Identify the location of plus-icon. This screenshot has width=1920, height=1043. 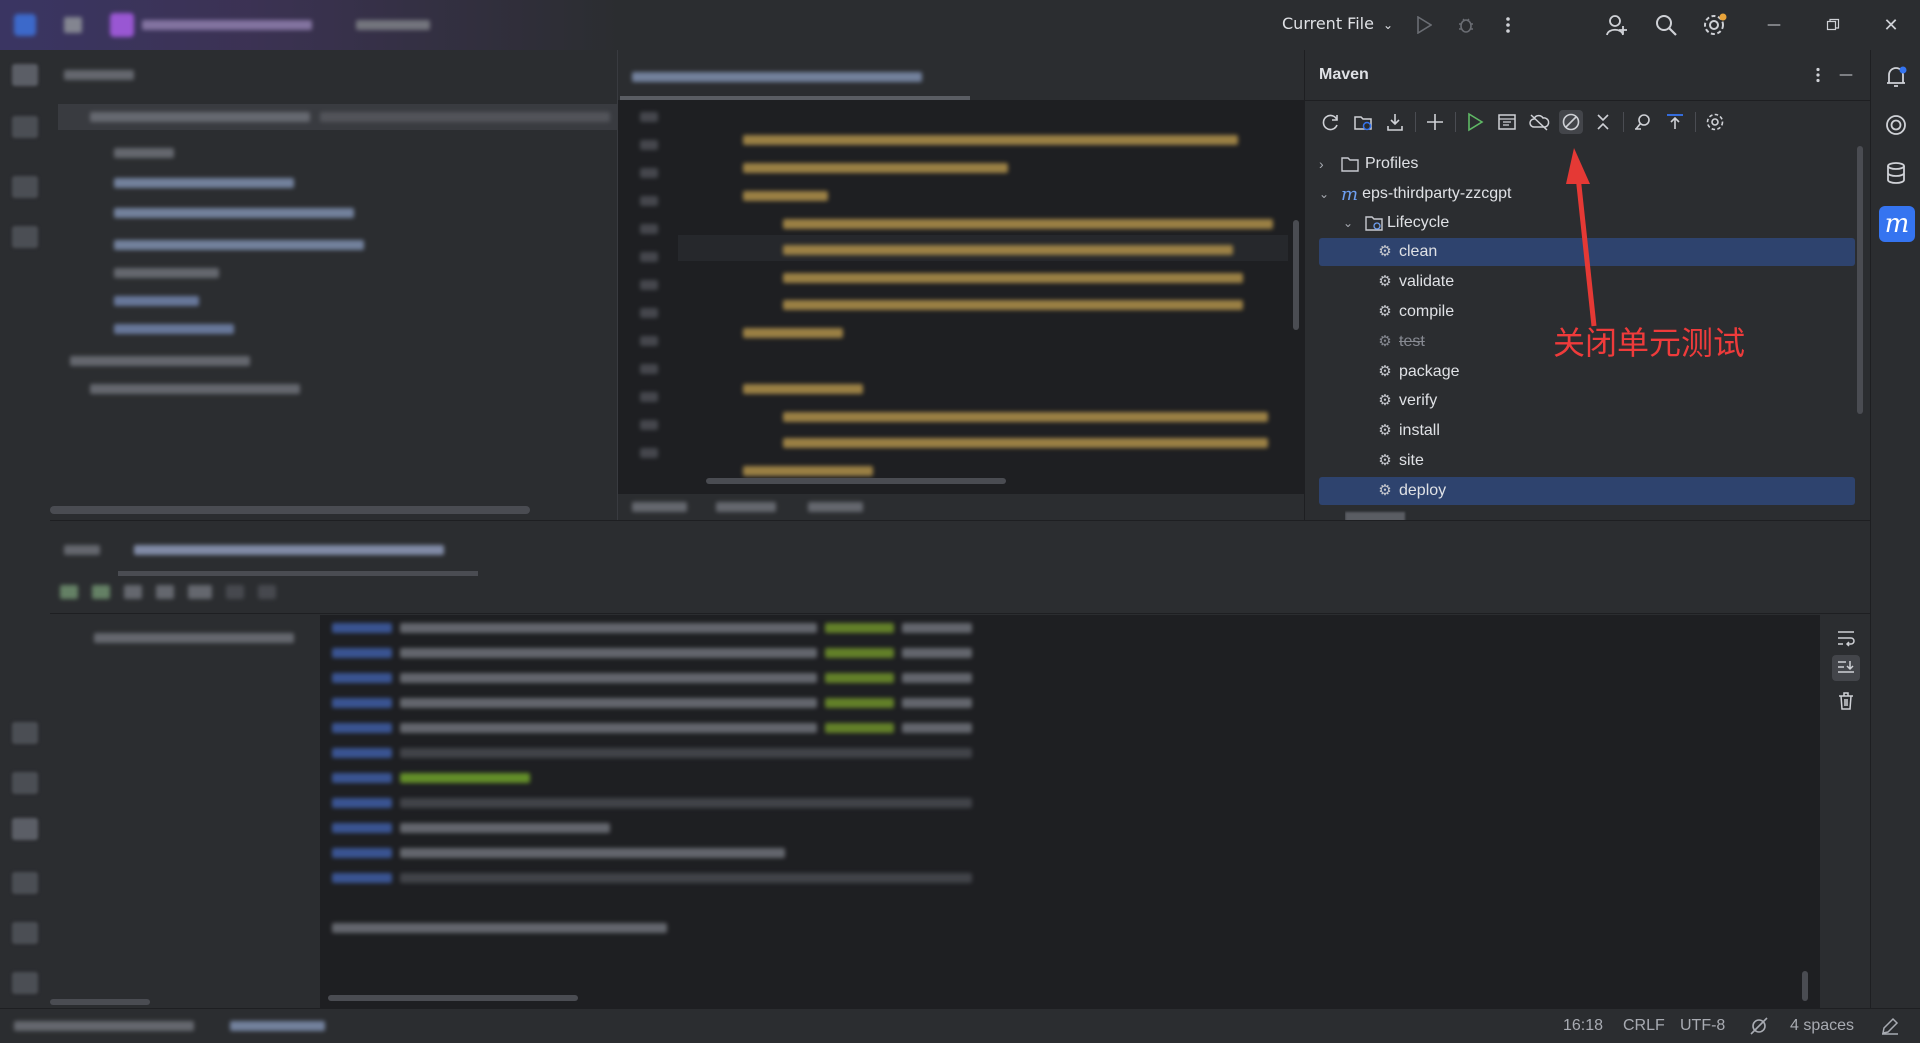
(1435, 122).